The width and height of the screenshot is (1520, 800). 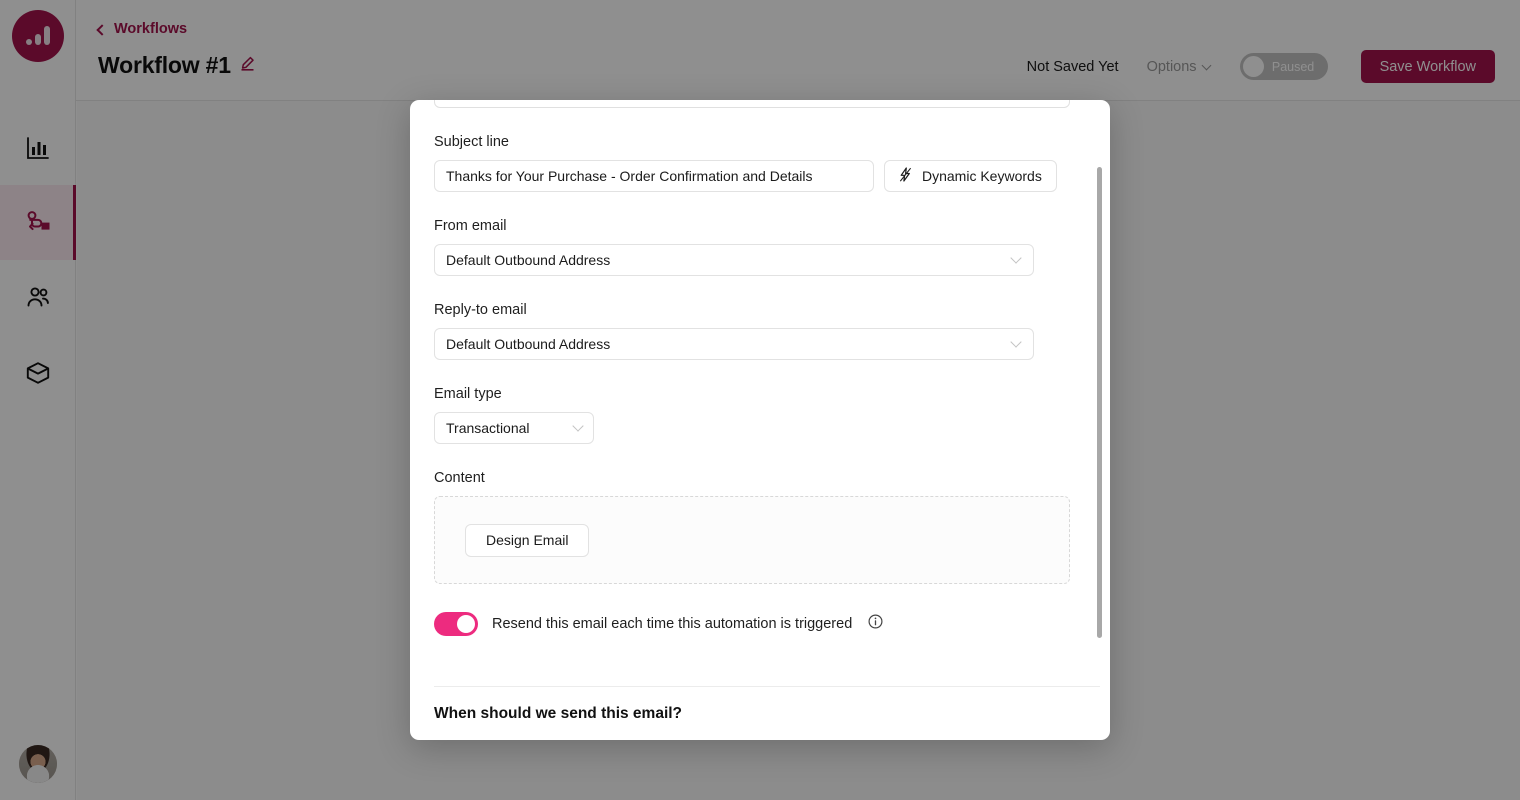 I want to click on subject-input, so click(x=654, y=176).